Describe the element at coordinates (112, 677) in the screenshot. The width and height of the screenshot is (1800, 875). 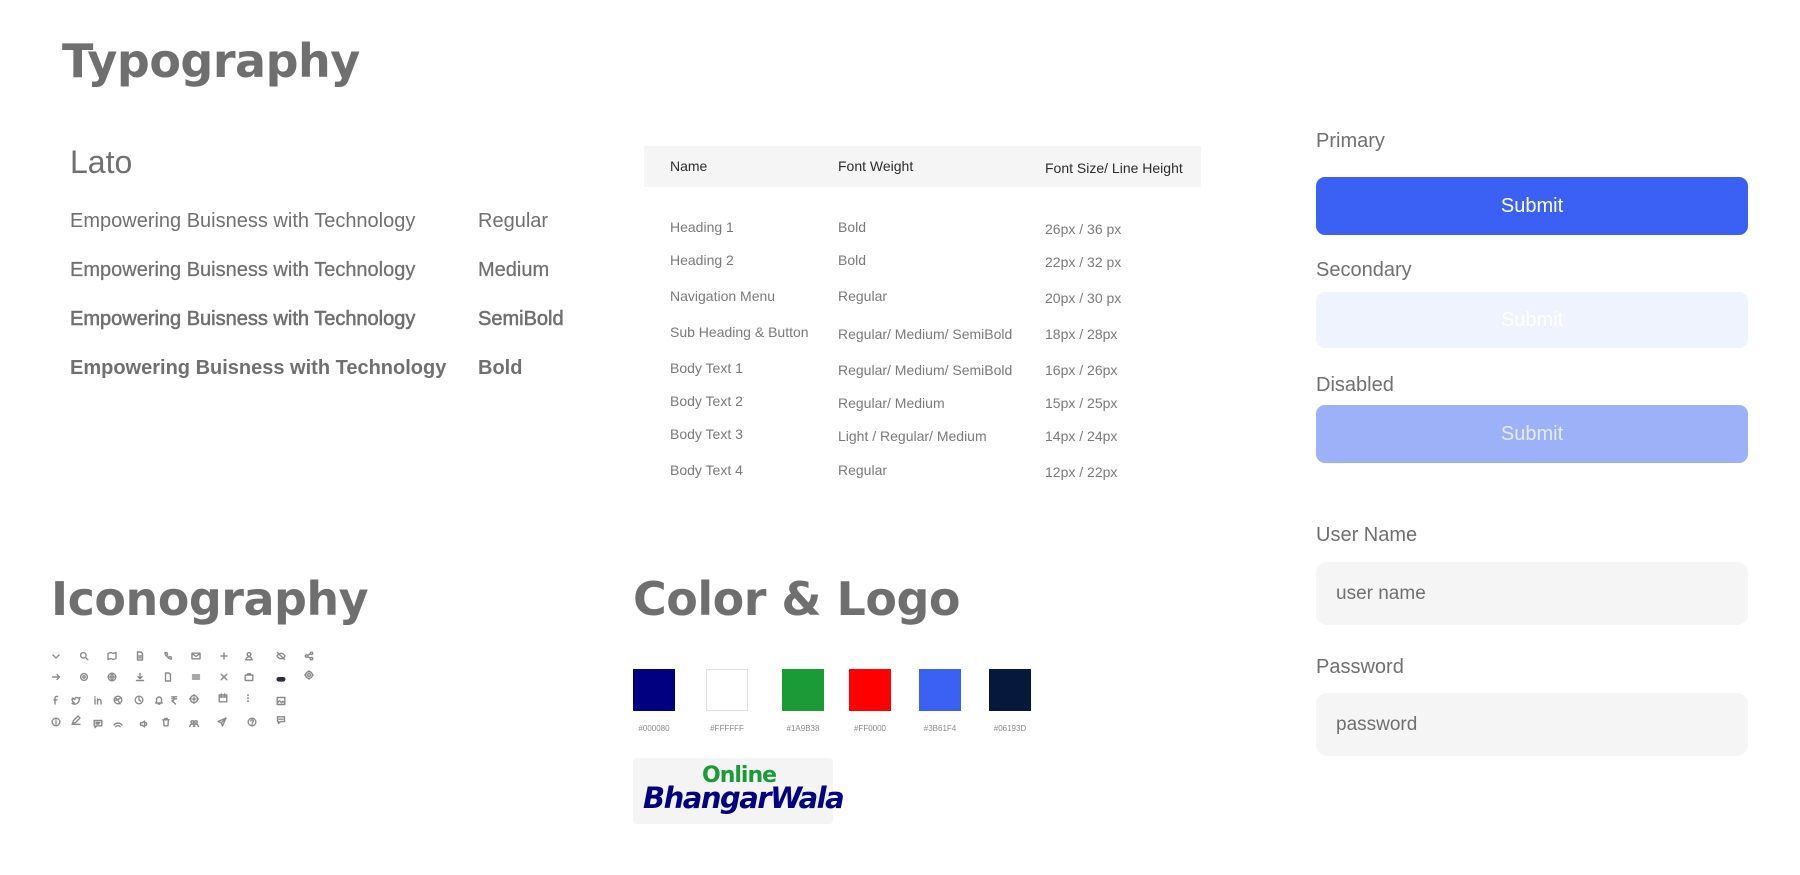
I see `globe-icon` at that location.